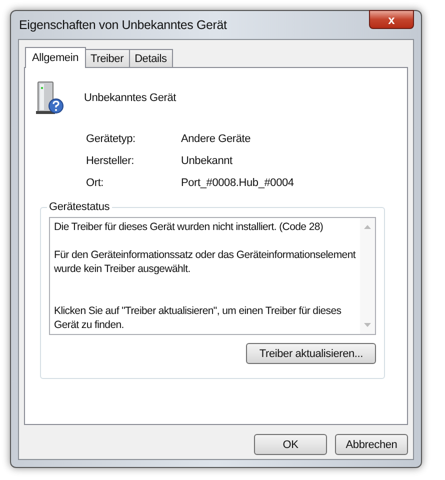 This screenshot has height=480, width=445. What do you see at coordinates (122, 25) in the screenshot?
I see `window-title: Eigenschaften von Unbekanntes Gerät` at bounding box center [122, 25].